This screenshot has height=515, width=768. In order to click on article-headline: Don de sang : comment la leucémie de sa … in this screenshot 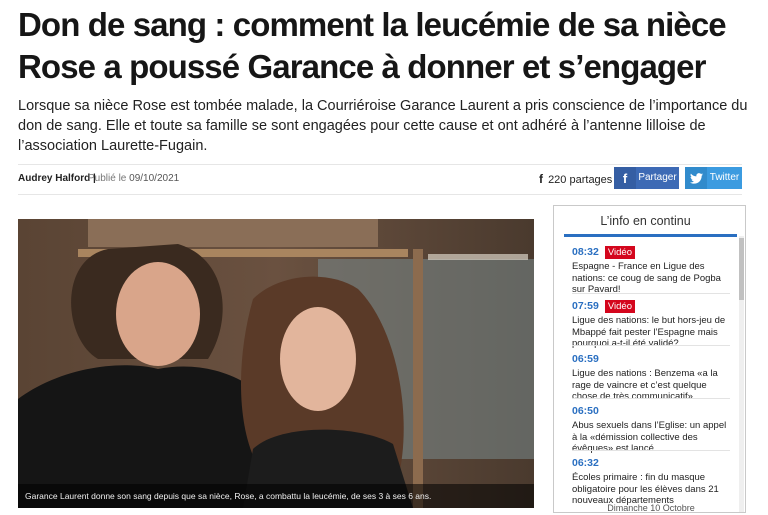, I will do `click(372, 45)`.